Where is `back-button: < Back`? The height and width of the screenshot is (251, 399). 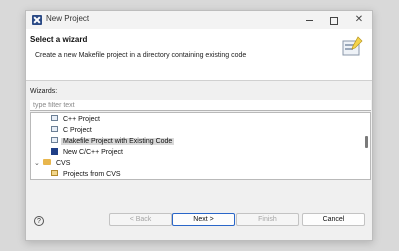
back-button: < Back is located at coordinates (140, 219).